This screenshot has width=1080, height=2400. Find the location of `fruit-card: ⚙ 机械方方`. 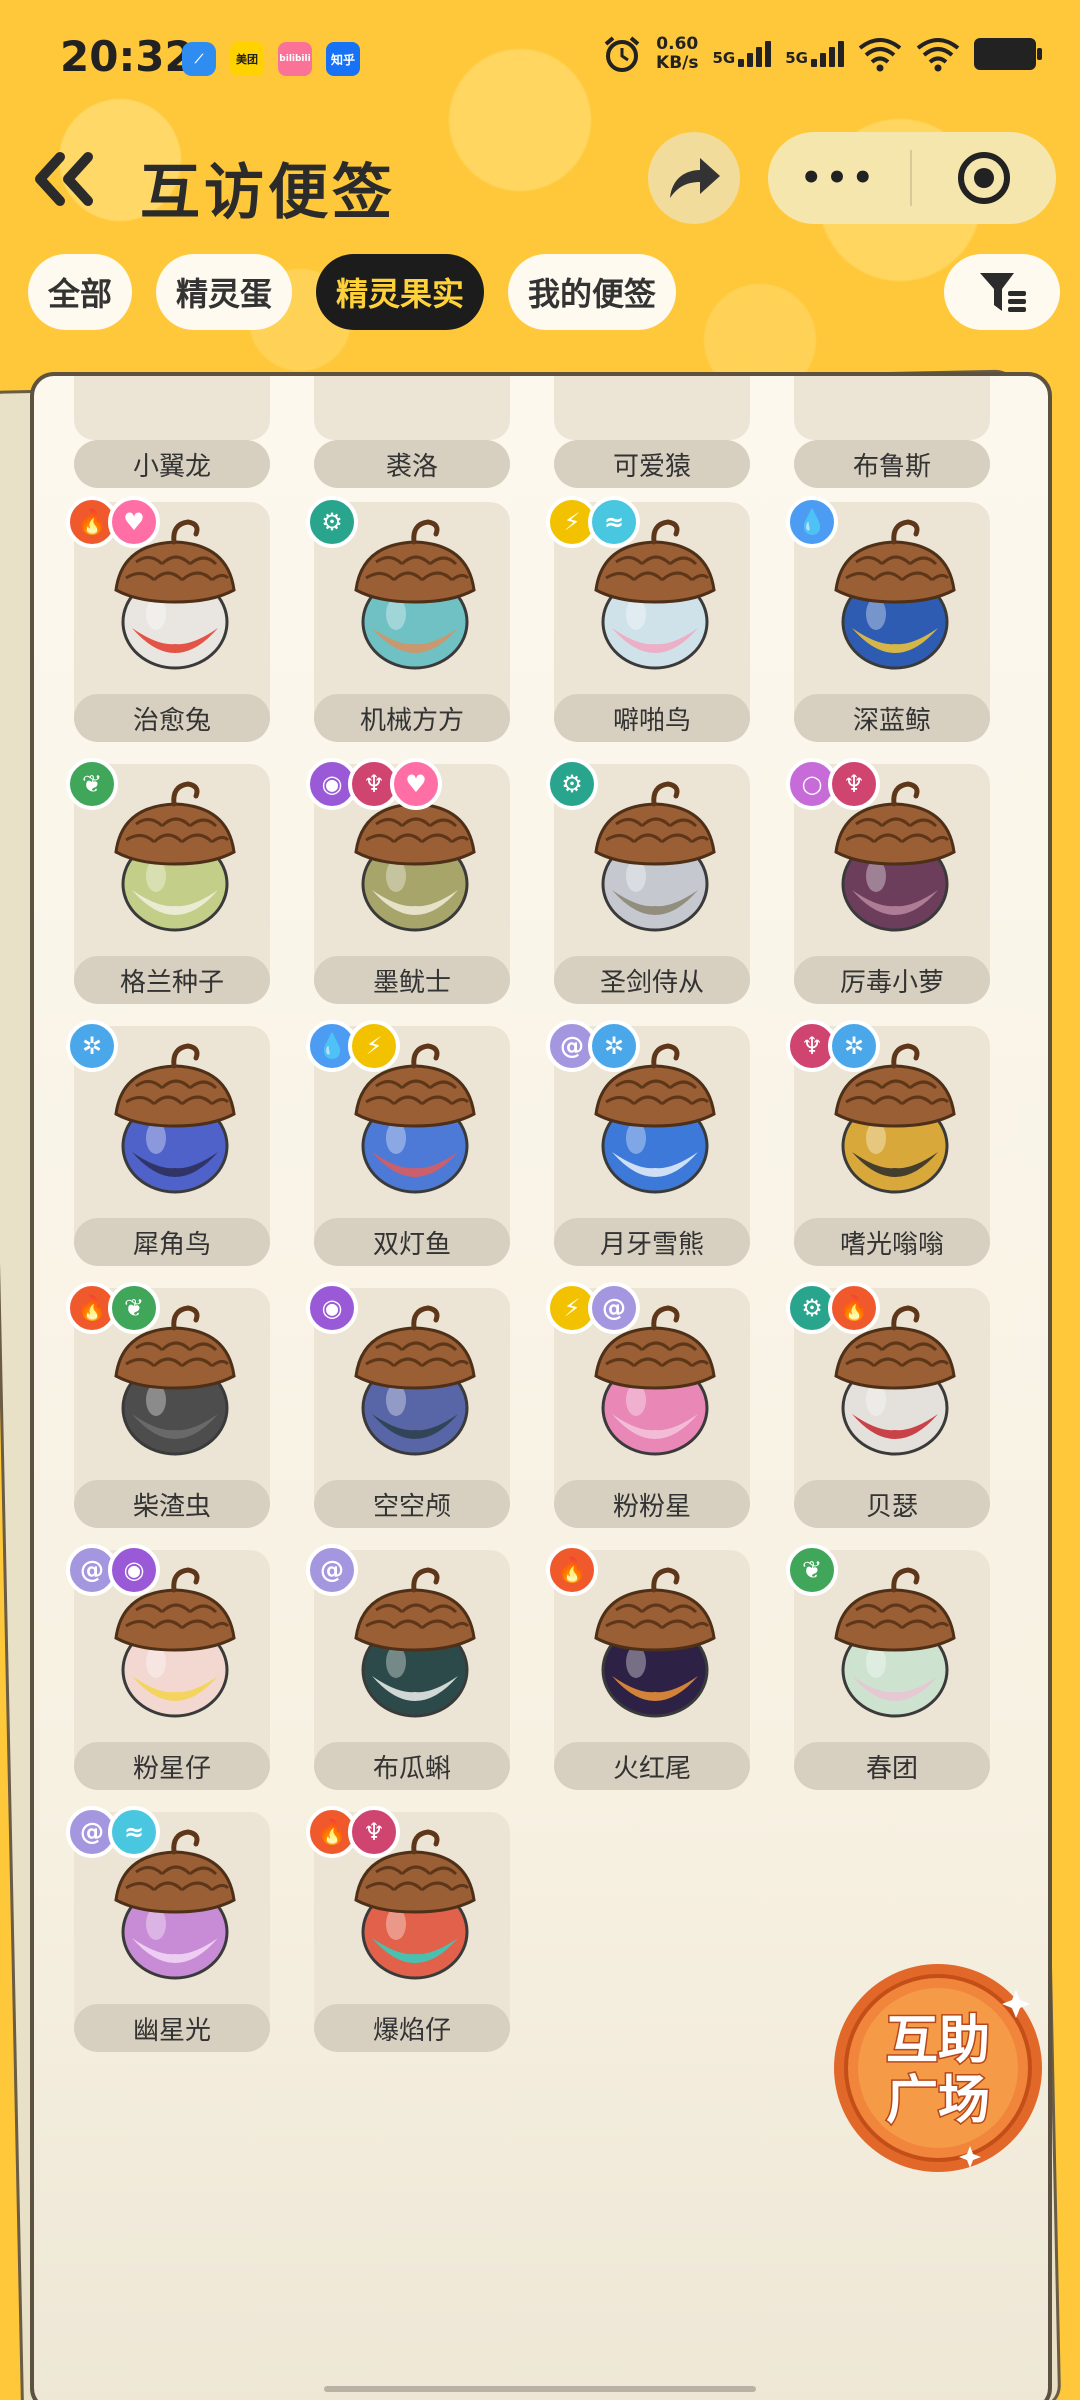

fruit-card: ⚙ 机械方方 is located at coordinates (408, 619).